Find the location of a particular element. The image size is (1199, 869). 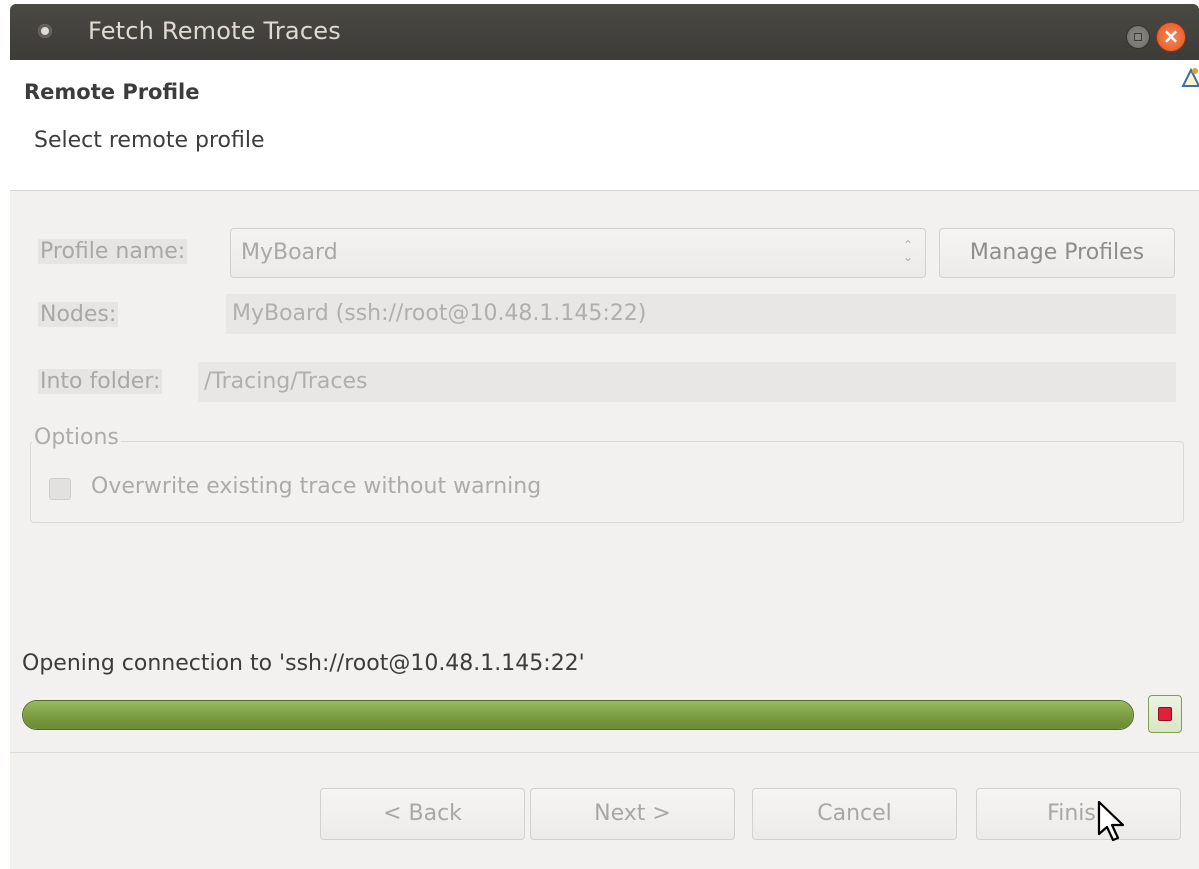

window-title: Fetch Remote Traces is located at coordinates (214, 31).